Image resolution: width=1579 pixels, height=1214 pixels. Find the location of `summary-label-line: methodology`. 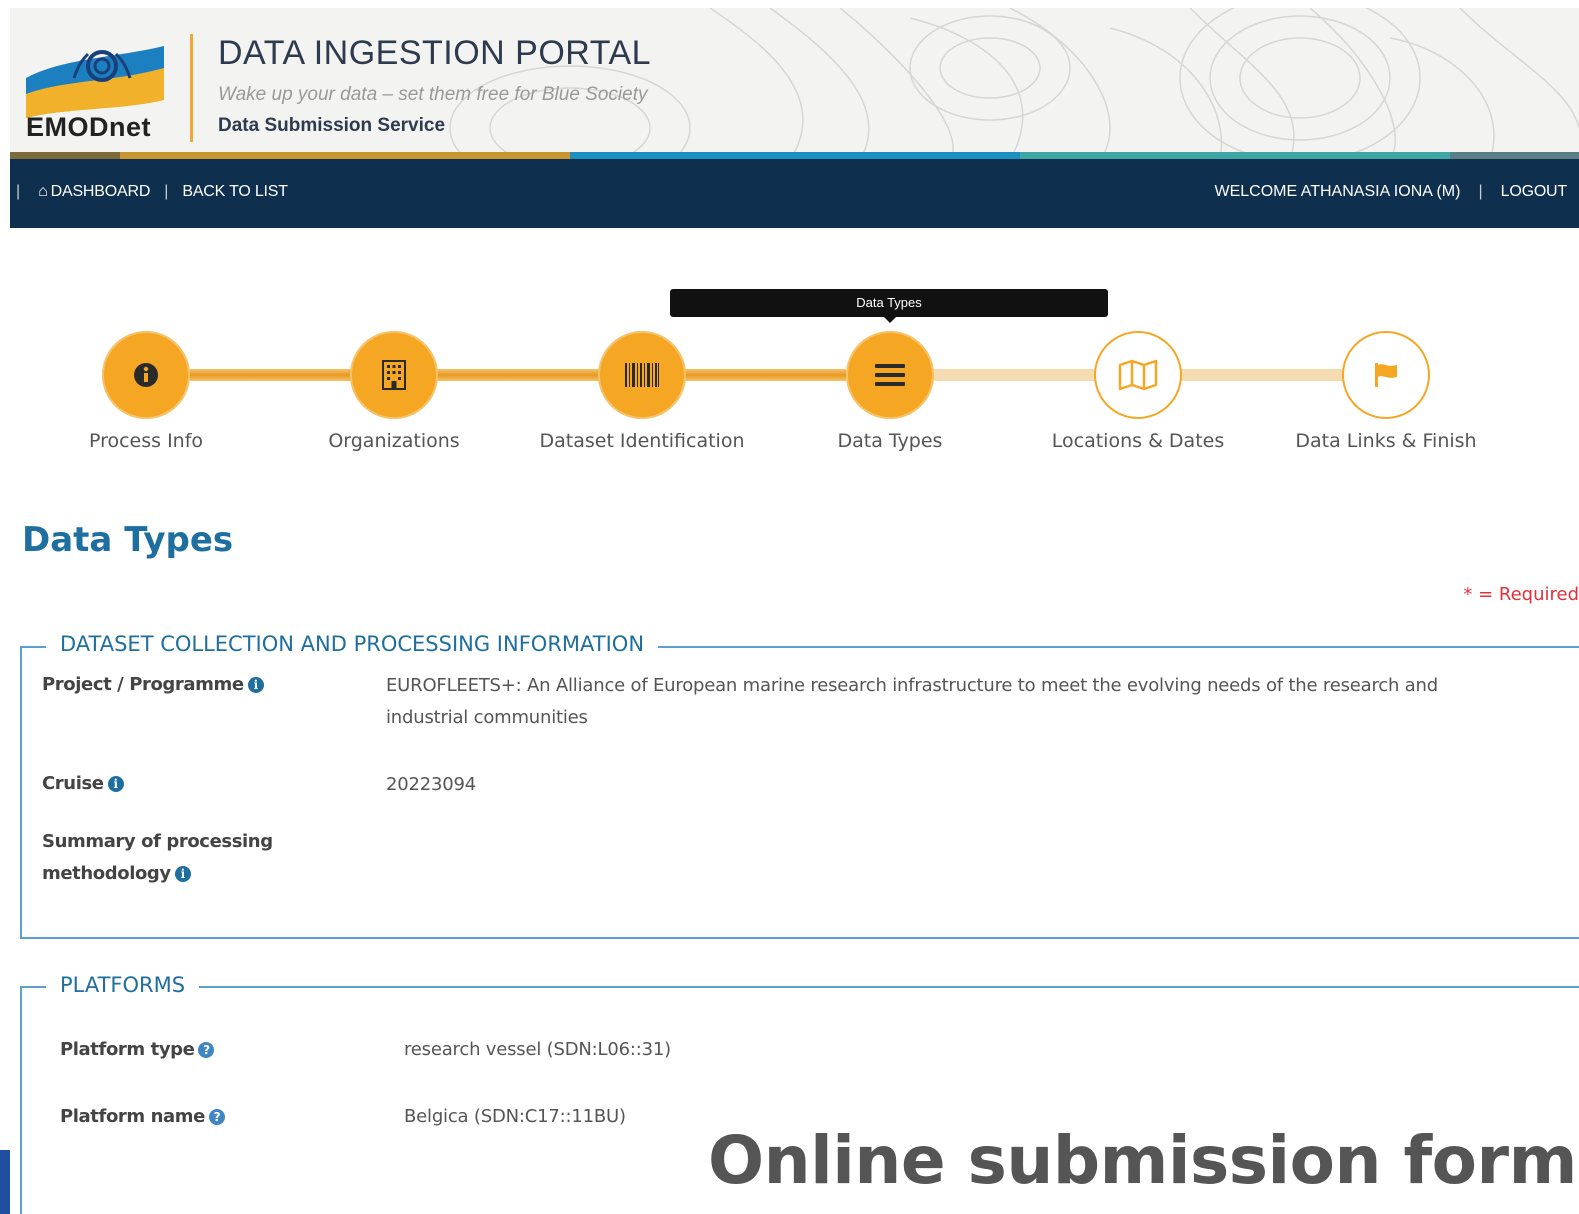

summary-label-line: methodology is located at coordinates (106, 873).